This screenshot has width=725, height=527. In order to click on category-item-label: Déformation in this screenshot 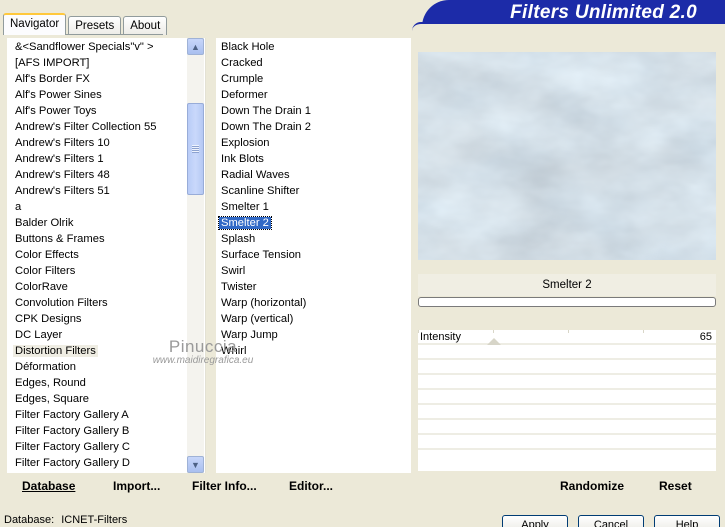, I will do `click(45, 367)`.